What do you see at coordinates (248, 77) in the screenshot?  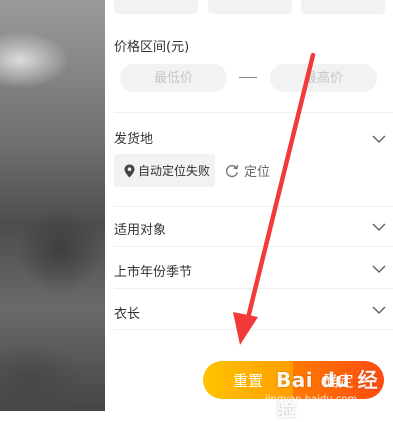 I see `price-range-dash` at bounding box center [248, 77].